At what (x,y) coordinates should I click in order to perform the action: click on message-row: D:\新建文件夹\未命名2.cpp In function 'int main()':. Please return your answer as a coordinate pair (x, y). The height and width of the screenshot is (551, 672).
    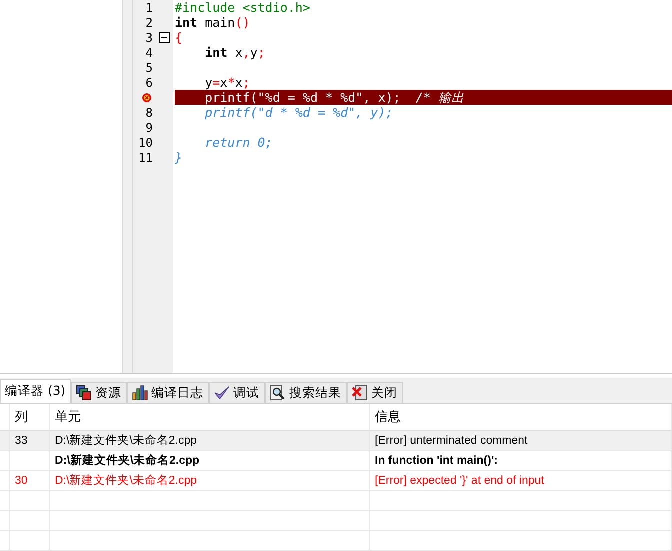
    Looking at the image, I should click on (336, 461).